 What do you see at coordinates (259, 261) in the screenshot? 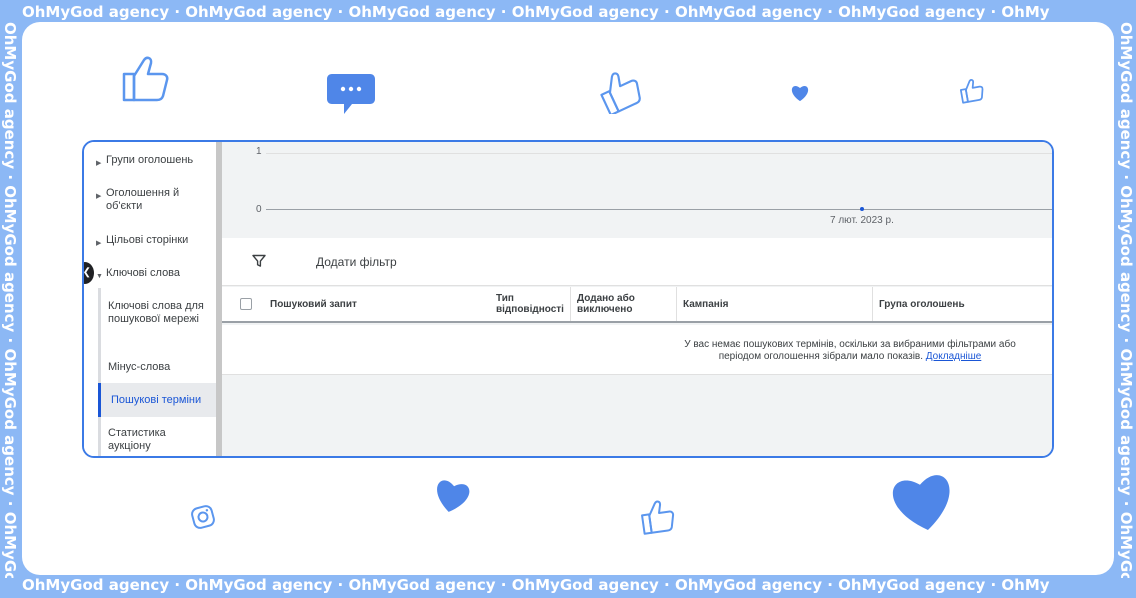
I see `filter-icon` at bounding box center [259, 261].